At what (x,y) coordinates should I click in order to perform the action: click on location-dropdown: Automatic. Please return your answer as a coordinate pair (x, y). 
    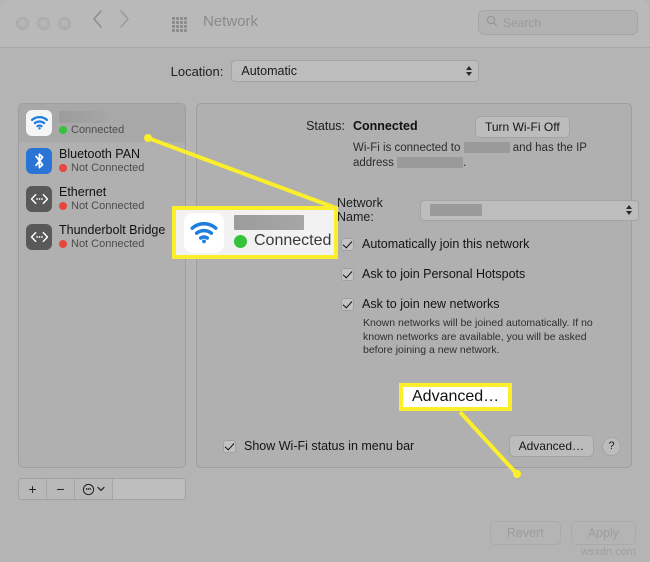
    Looking at the image, I should click on (355, 71).